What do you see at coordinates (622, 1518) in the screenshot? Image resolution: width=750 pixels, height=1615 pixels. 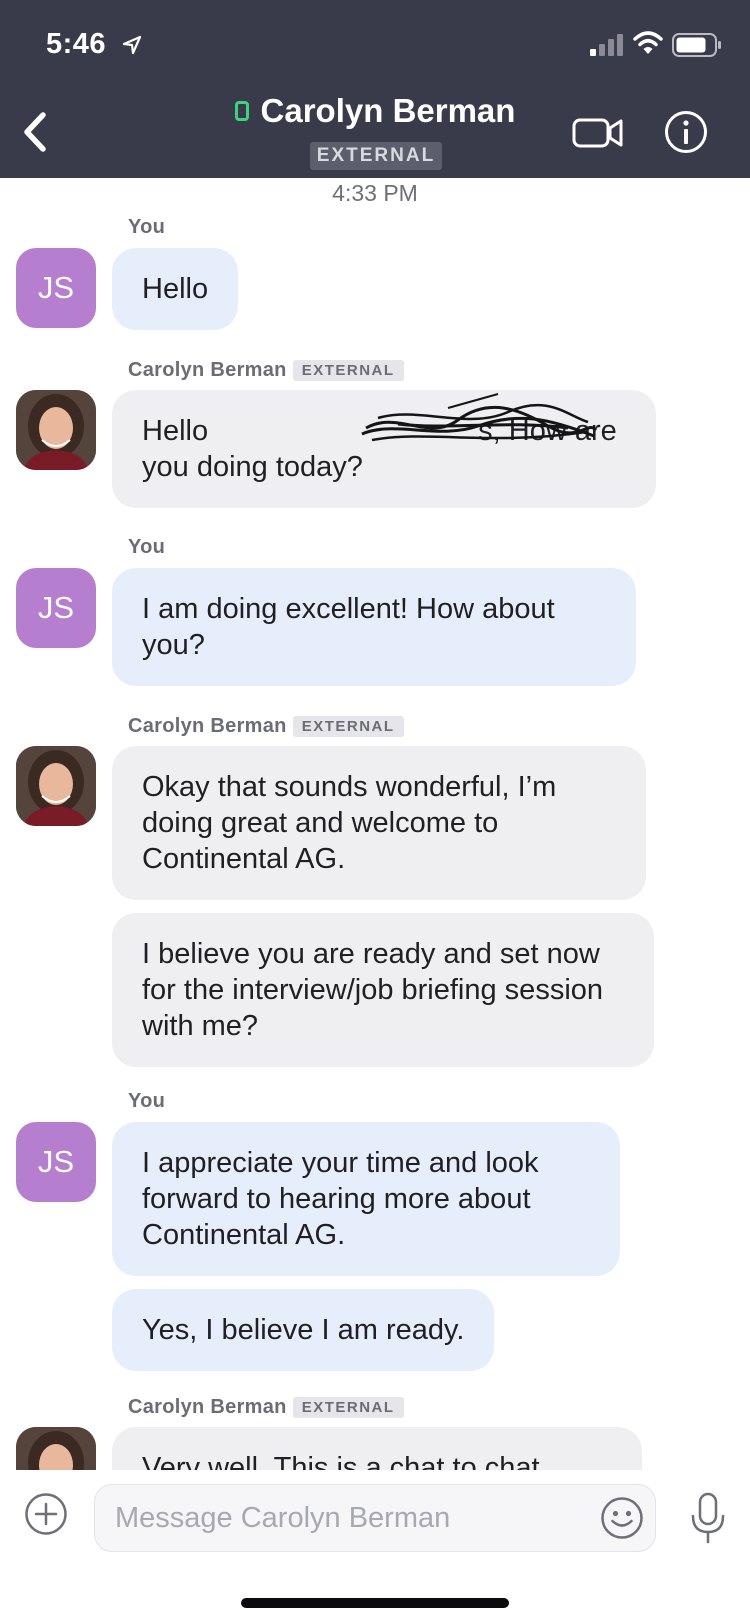 I see `emoji-icon` at bounding box center [622, 1518].